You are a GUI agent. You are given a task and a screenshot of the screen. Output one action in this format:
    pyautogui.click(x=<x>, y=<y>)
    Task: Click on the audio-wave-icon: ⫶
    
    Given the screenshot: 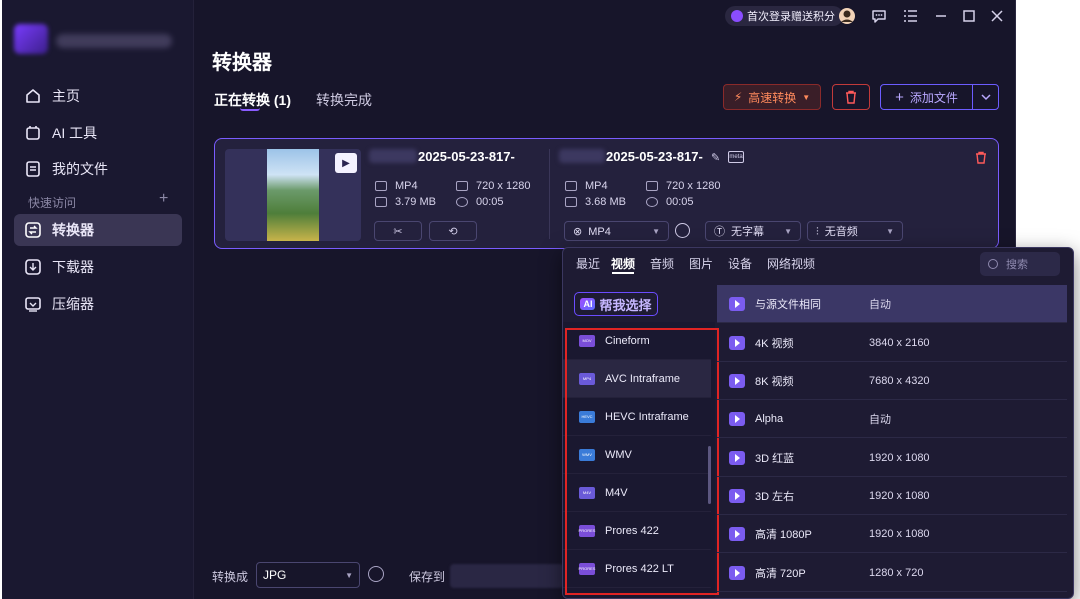 What is the action you would take?
    pyautogui.click(x=817, y=232)
    